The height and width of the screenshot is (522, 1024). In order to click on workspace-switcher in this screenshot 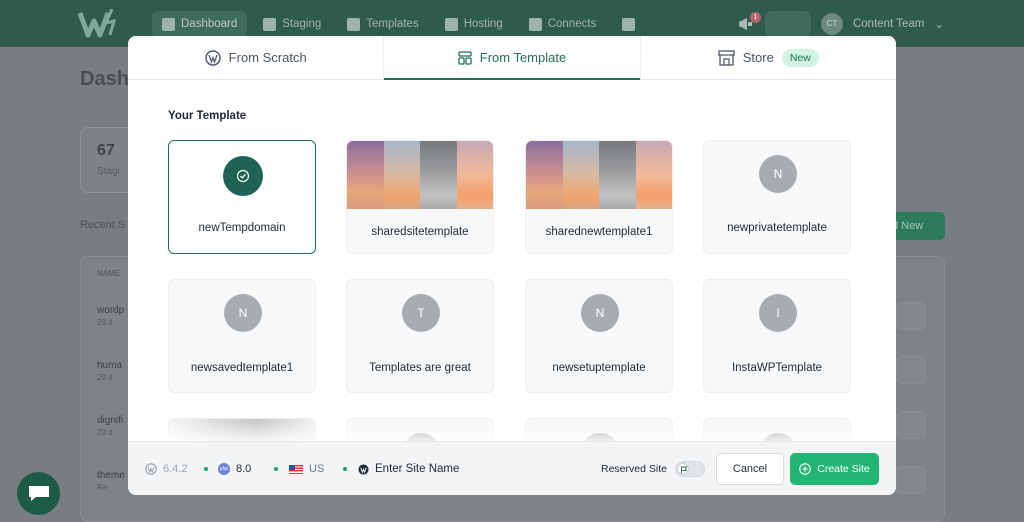, I will do `click(787, 24)`.